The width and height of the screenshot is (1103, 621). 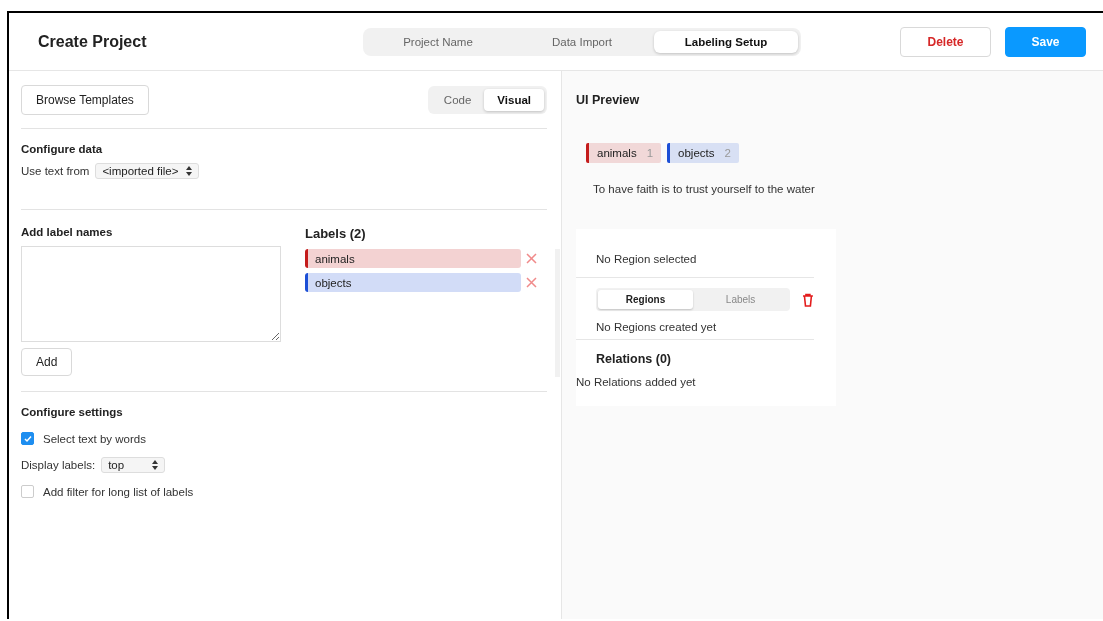 I want to click on mode-tab: Visual, so click(x=514, y=100).